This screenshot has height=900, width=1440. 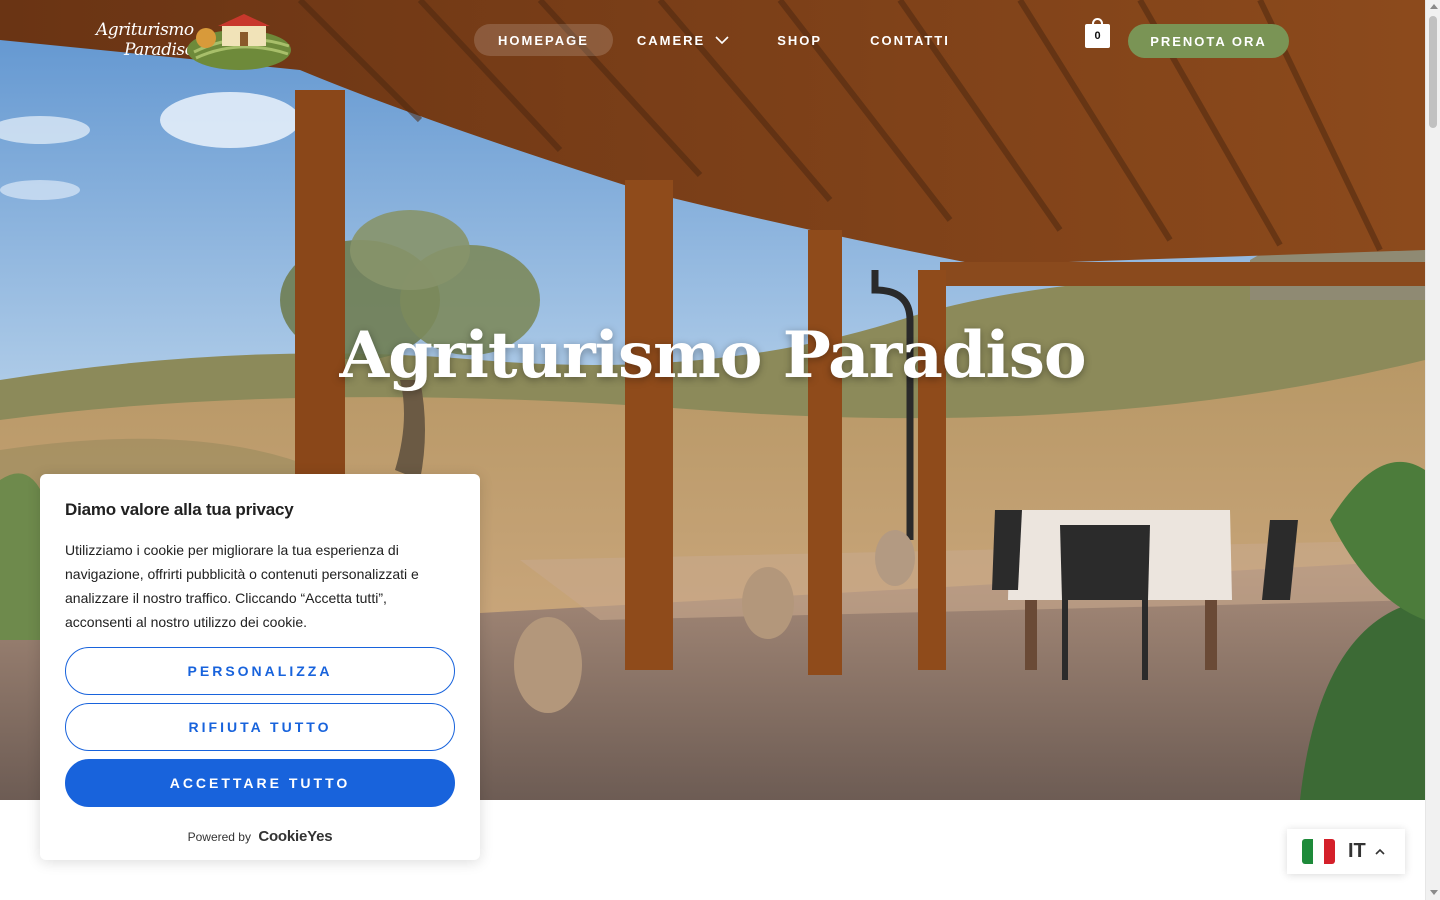 I want to click on accept-all-cookies-button: ACCETTARE TUTTO, so click(x=260, y=783).